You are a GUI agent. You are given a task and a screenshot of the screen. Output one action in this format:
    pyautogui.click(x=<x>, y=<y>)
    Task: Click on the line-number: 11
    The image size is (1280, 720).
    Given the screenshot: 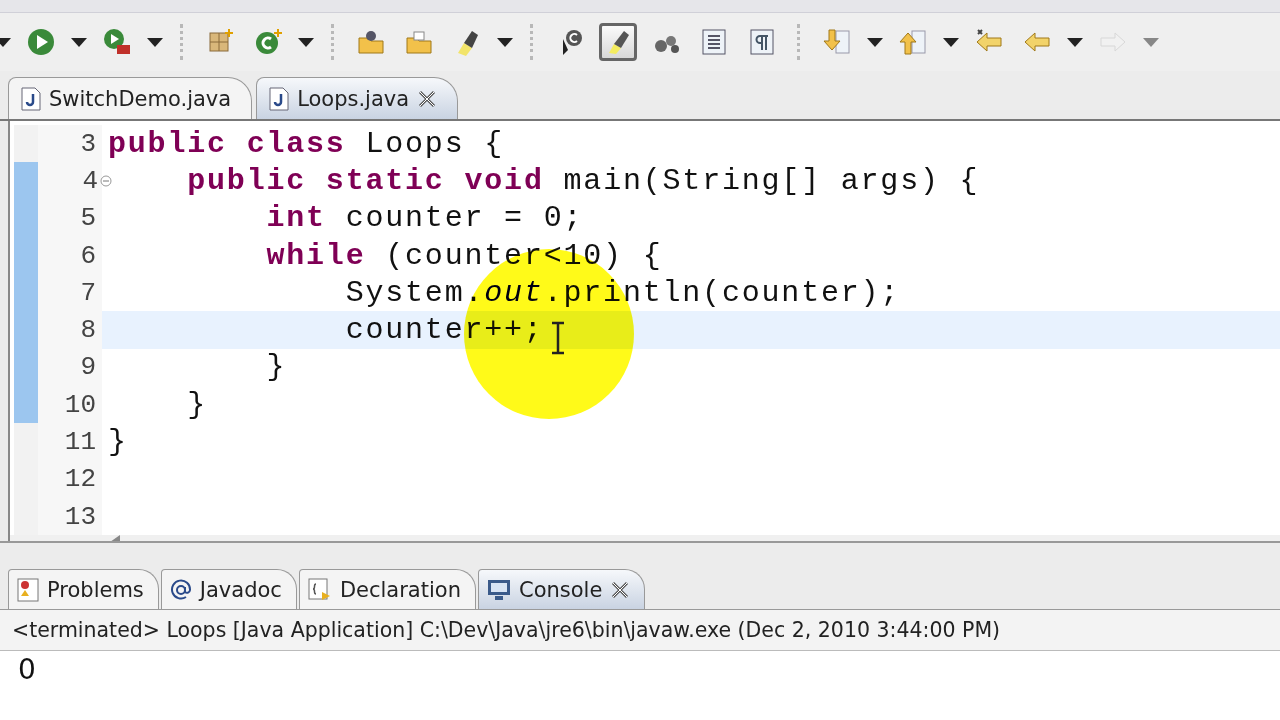 What is the action you would take?
    pyautogui.click(x=80, y=442)
    